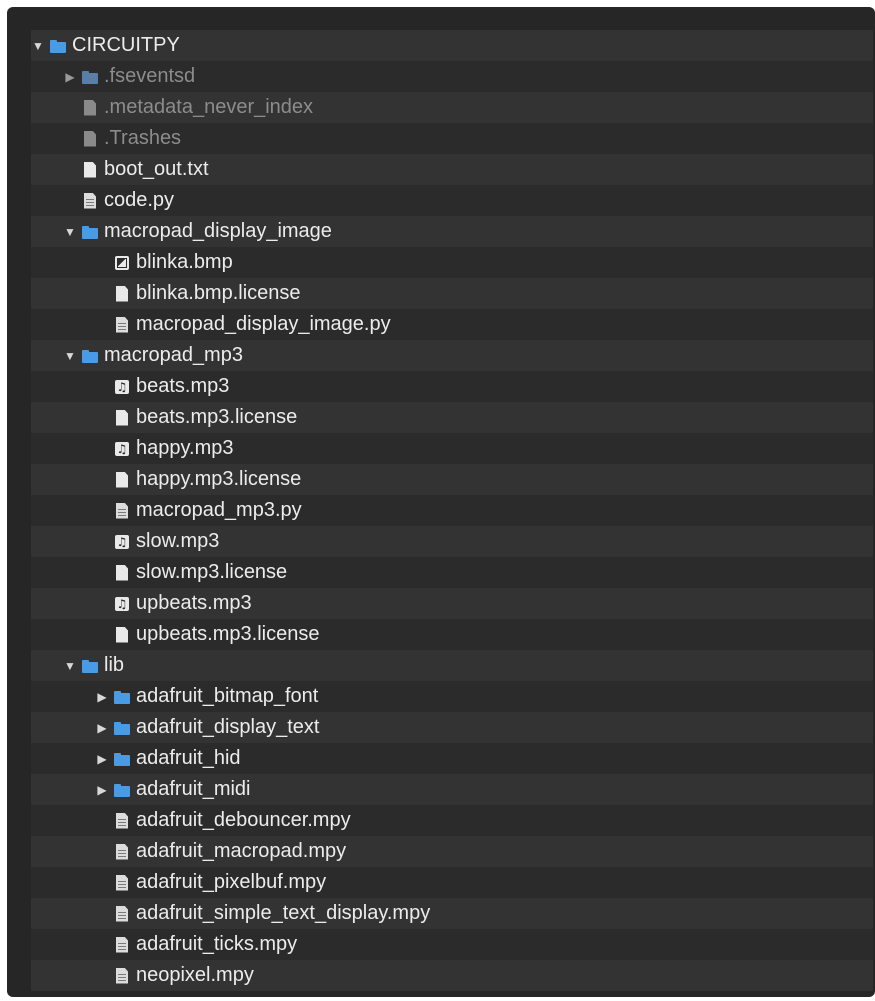  I want to click on tree-item-label: slow.mp3.license, so click(212, 572).